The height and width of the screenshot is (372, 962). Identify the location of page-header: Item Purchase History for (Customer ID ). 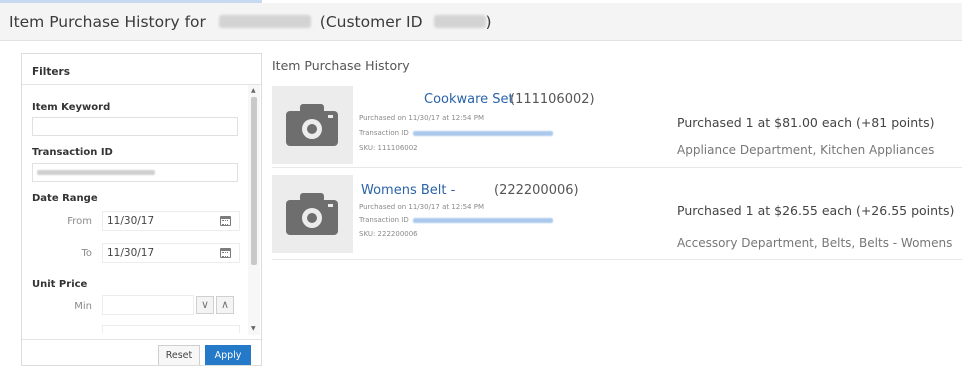
(481, 22).